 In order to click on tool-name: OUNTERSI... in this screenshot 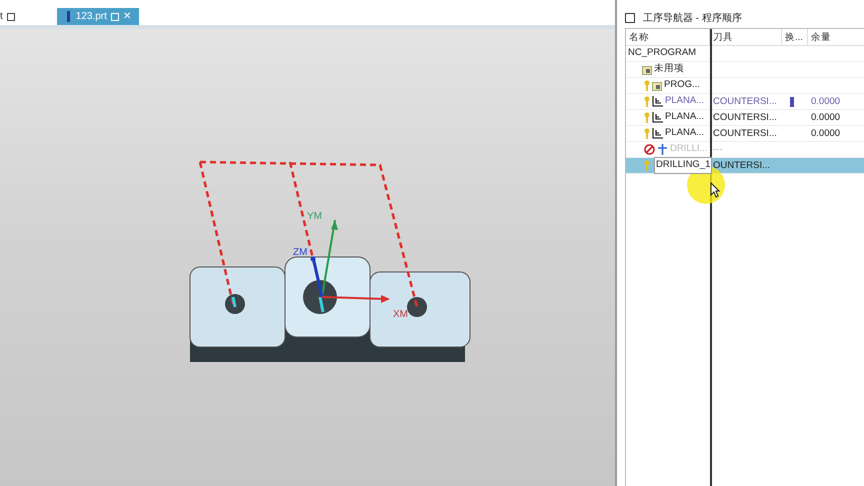, I will do `click(741, 165)`.